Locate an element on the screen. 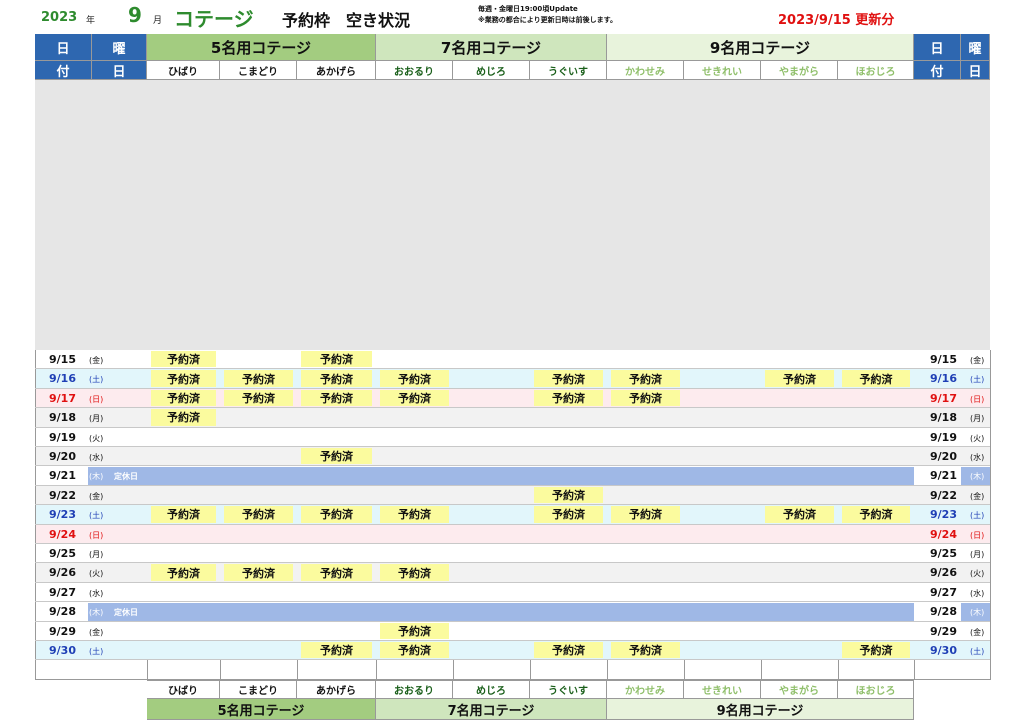 The width and height of the screenshot is (1024, 724). cabin-name-footer: こまどり is located at coordinates (258, 689).